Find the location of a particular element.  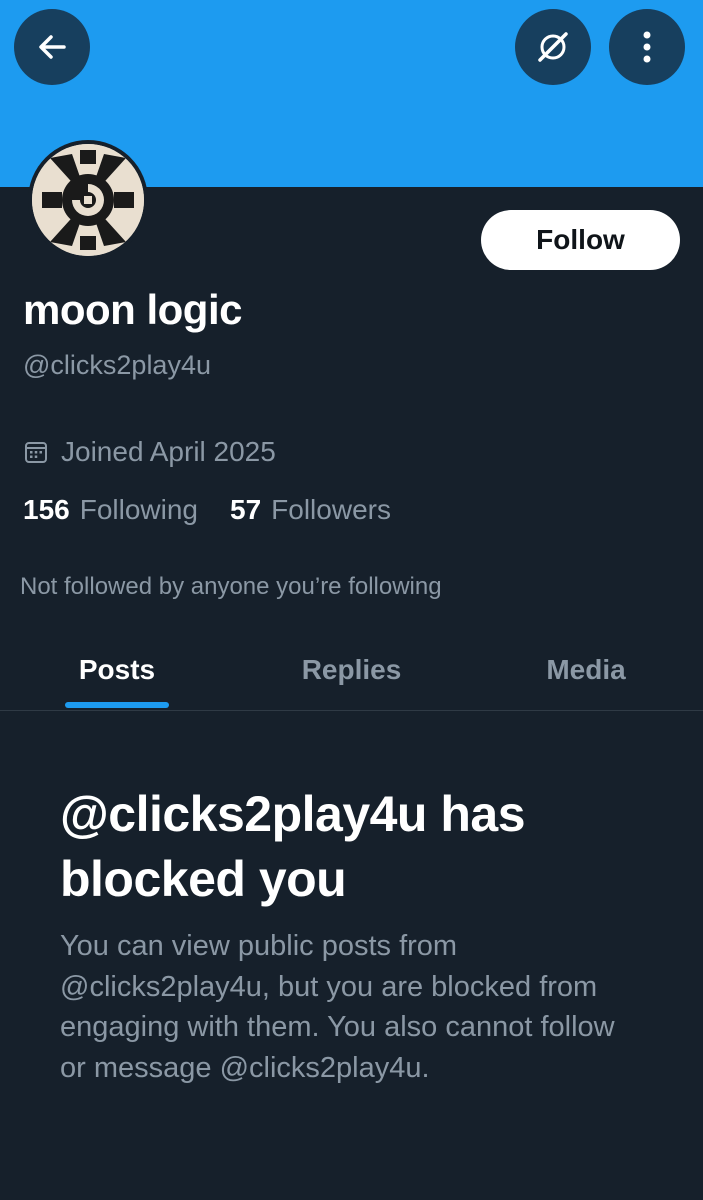

avatar-image is located at coordinates (88, 200).